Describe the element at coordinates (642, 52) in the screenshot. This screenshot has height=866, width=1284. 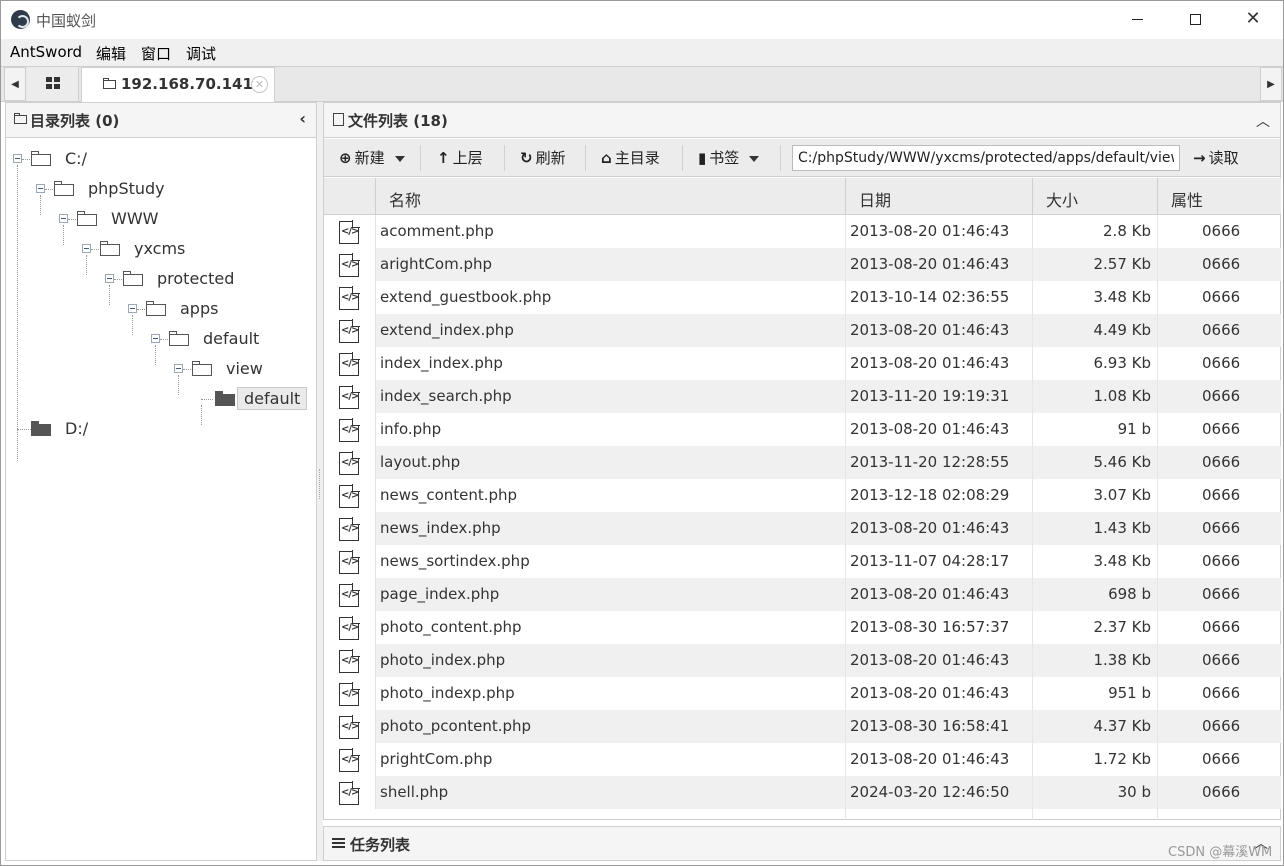
I see `menu-bar: AntSword 编辑 窗口 调试` at that location.